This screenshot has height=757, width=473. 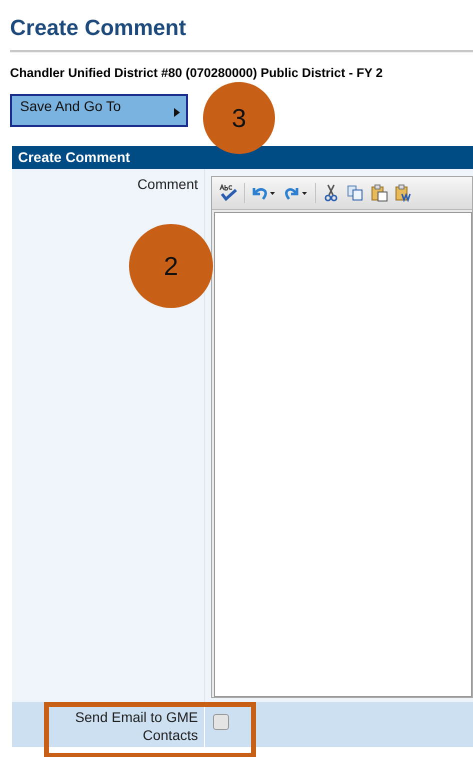 What do you see at coordinates (99, 110) in the screenshot?
I see `save-and-go-to-button: Save And Go To` at bounding box center [99, 110].